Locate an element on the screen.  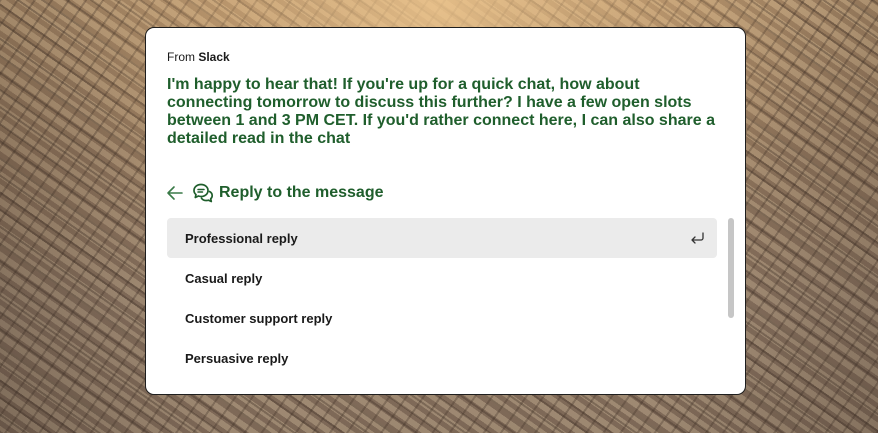
from-prefix: From is located at coordinates (181, 57).